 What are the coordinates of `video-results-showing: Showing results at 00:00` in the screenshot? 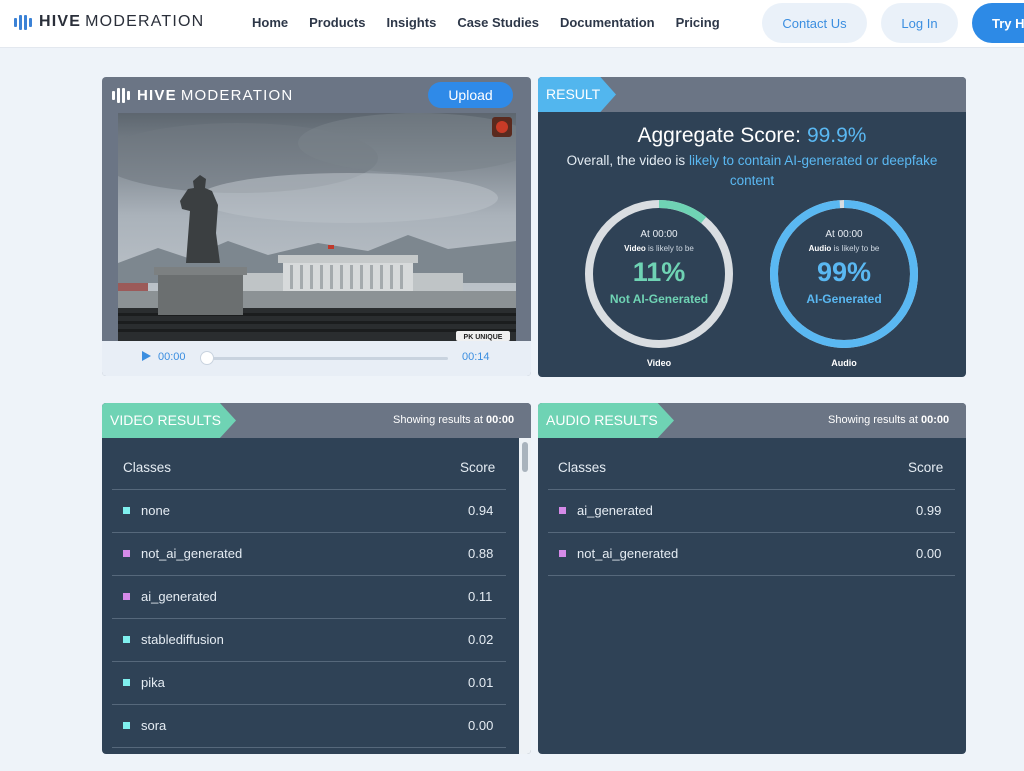 It's located at (453, 420).